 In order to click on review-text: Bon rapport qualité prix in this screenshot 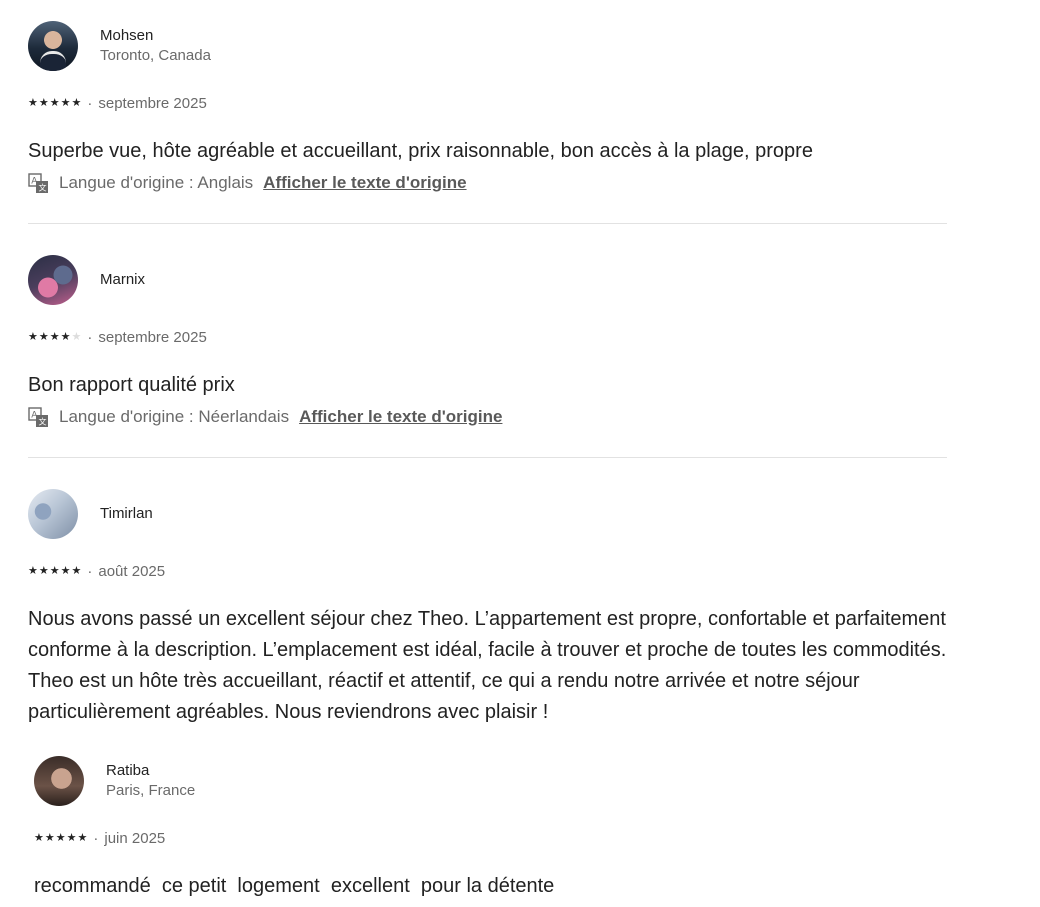, I will do `click(131, 385)`.